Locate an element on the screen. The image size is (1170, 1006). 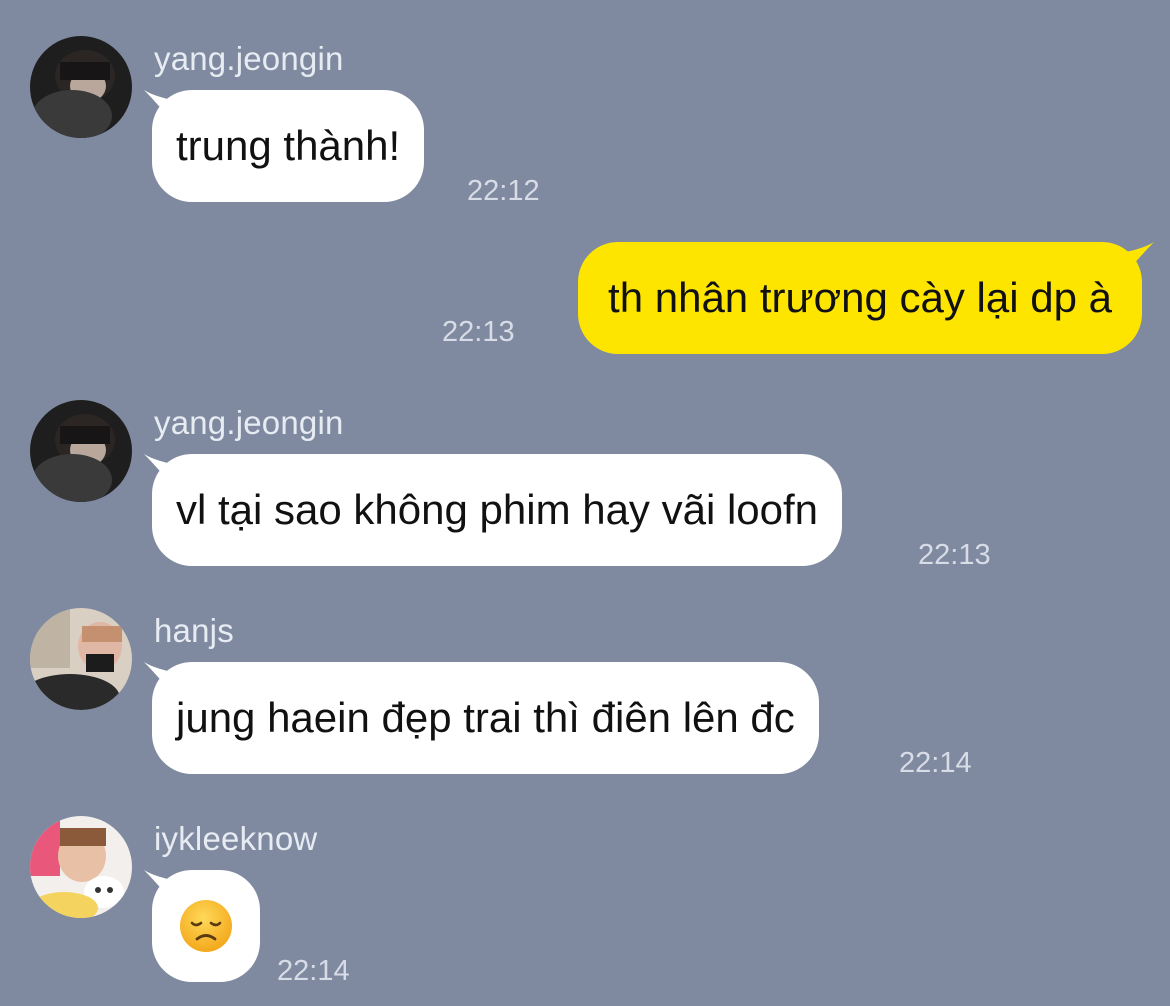
message-timestamp: 22:12 is located at coordinates (503, 191).